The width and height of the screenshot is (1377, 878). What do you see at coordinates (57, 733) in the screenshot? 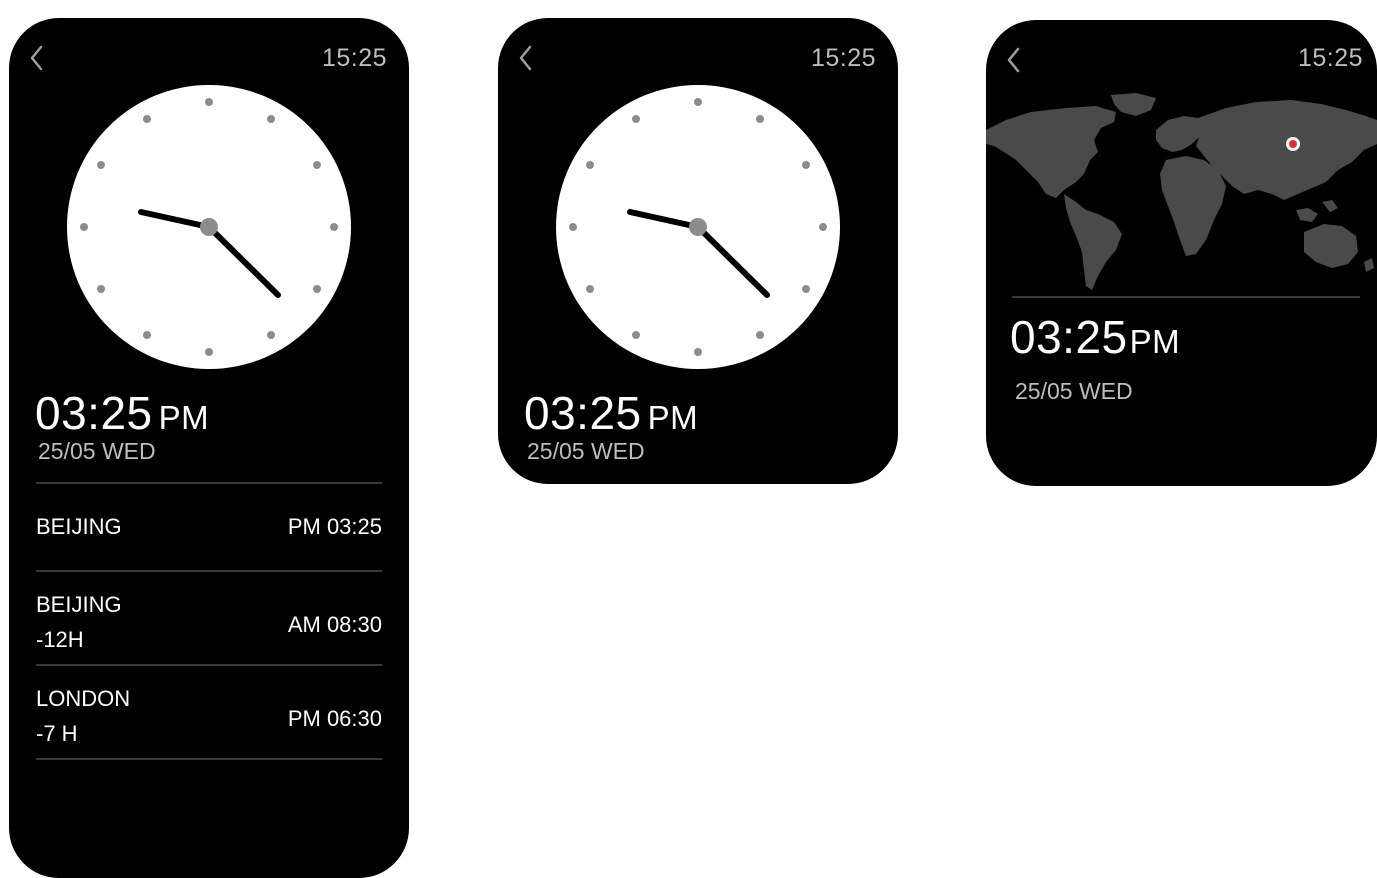
I see `city-offset: -7 H` at bounding box center [57, 733].